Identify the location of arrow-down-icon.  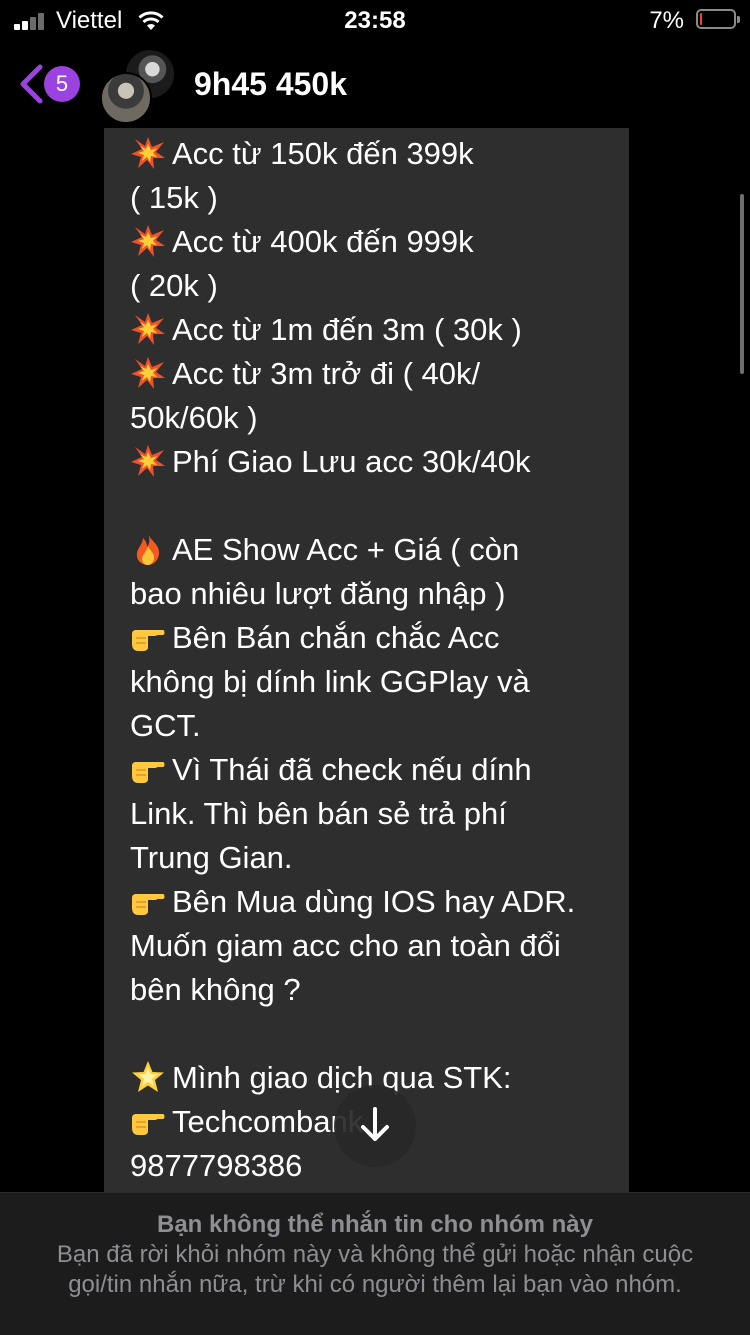
(375, 1124).